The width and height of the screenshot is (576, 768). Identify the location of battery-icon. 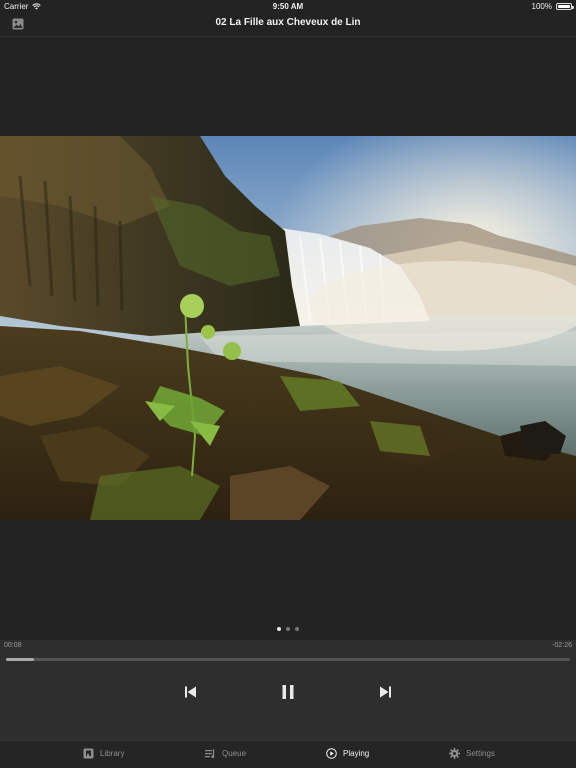
(565, 6).